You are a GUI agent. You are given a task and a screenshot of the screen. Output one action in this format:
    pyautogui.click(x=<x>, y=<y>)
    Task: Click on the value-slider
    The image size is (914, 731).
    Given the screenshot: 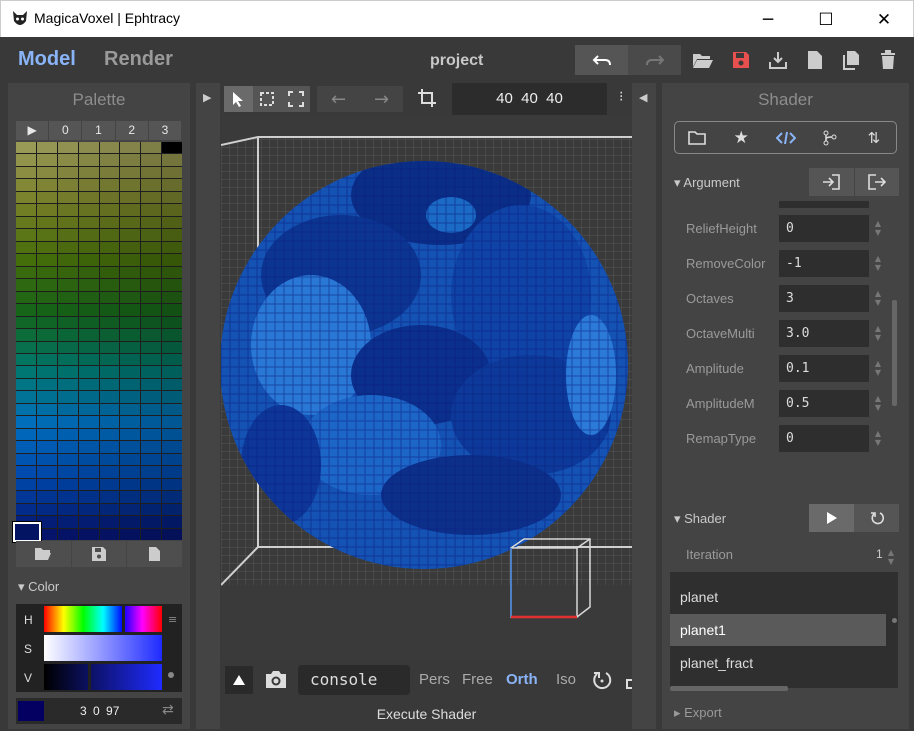 What is the action you would take?
    pyautogui.click(x=103, y=677)
    